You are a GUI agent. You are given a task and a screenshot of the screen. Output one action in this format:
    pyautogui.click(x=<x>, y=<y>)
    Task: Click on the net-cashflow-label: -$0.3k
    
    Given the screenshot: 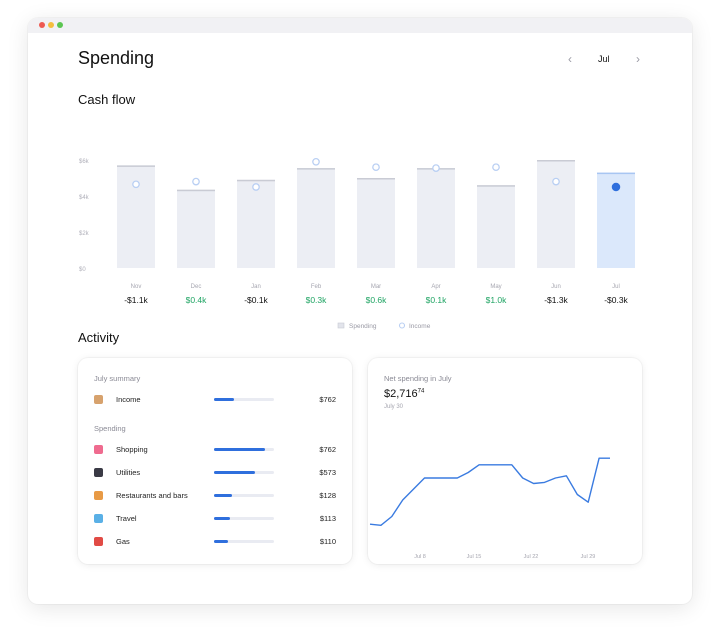 What is the action you would take?
    pyautogui.click(x=616, y=300)
    